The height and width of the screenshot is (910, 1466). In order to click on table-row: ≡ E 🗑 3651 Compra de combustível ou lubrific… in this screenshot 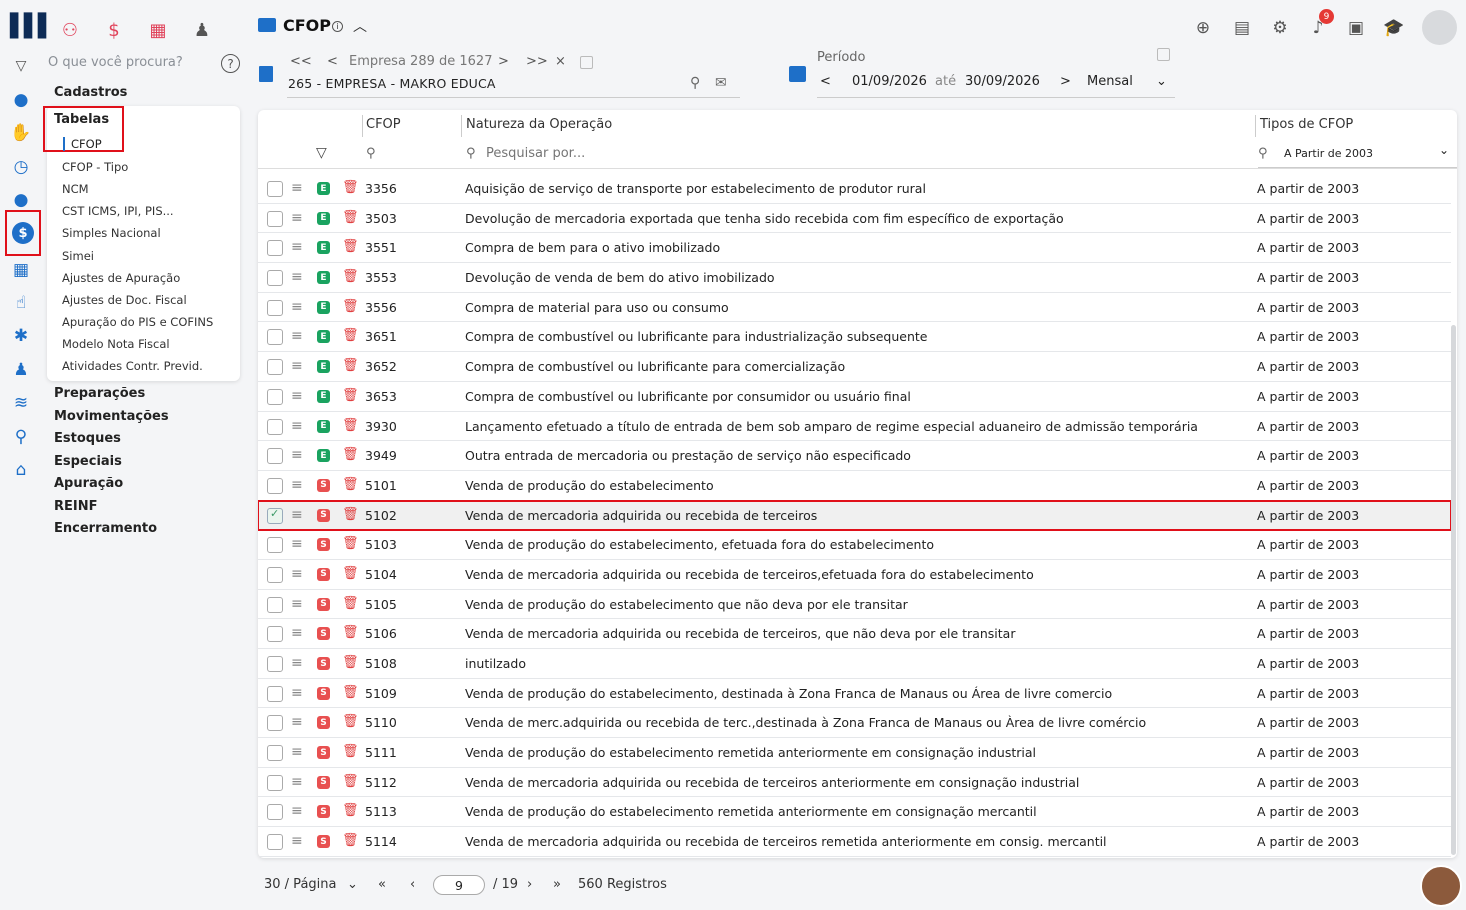, I will do `click(854, 337)`.